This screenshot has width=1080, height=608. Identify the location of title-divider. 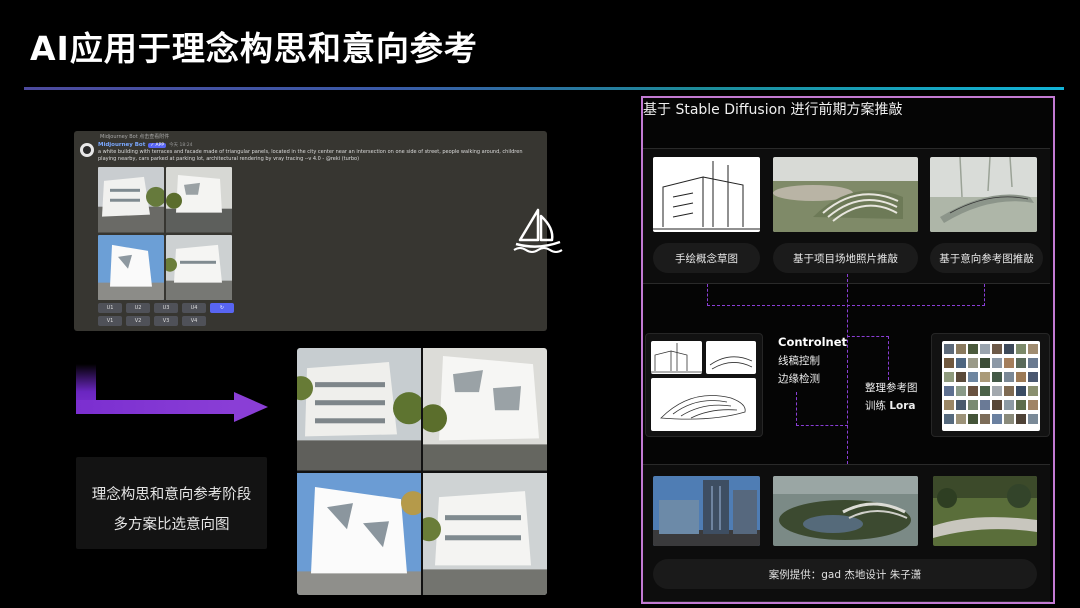
(544, 88).